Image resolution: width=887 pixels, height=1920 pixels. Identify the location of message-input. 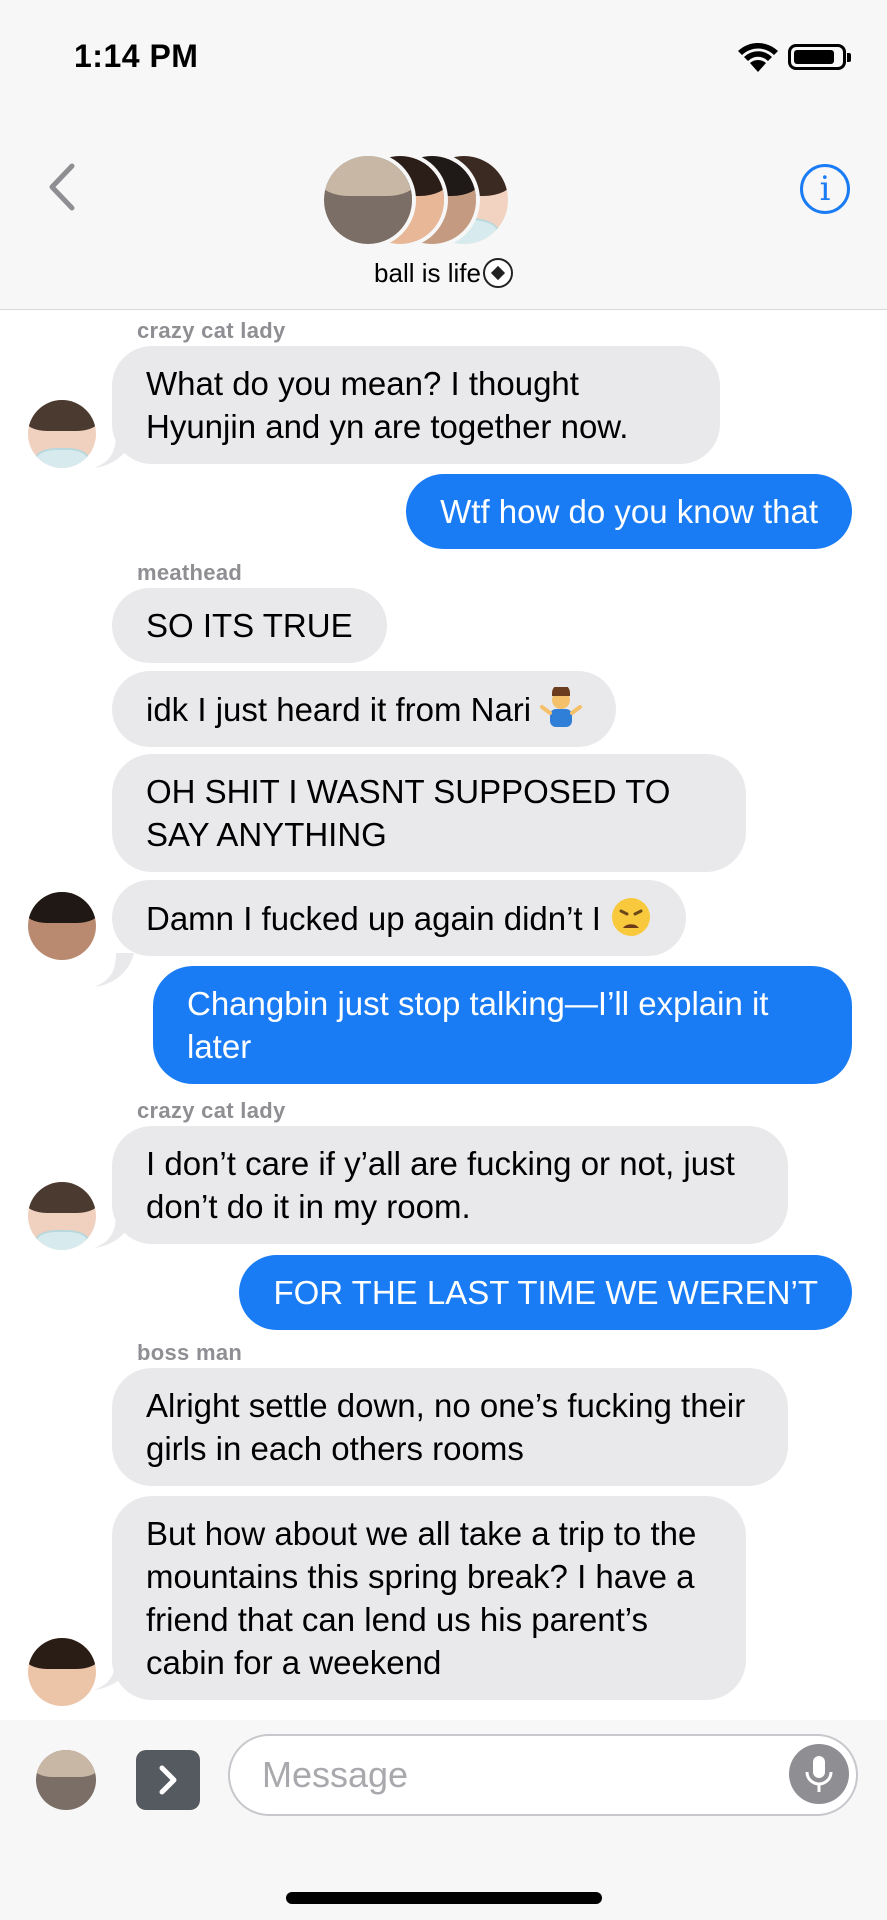
(543, 1775).